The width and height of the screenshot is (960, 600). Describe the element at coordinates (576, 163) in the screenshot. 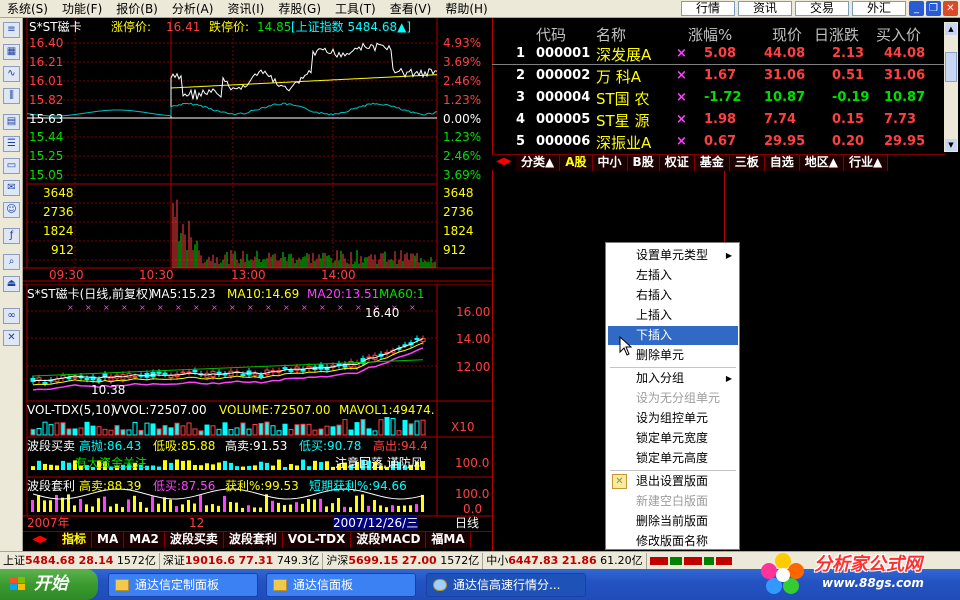

I see `tab-a-share: A股` at that location.